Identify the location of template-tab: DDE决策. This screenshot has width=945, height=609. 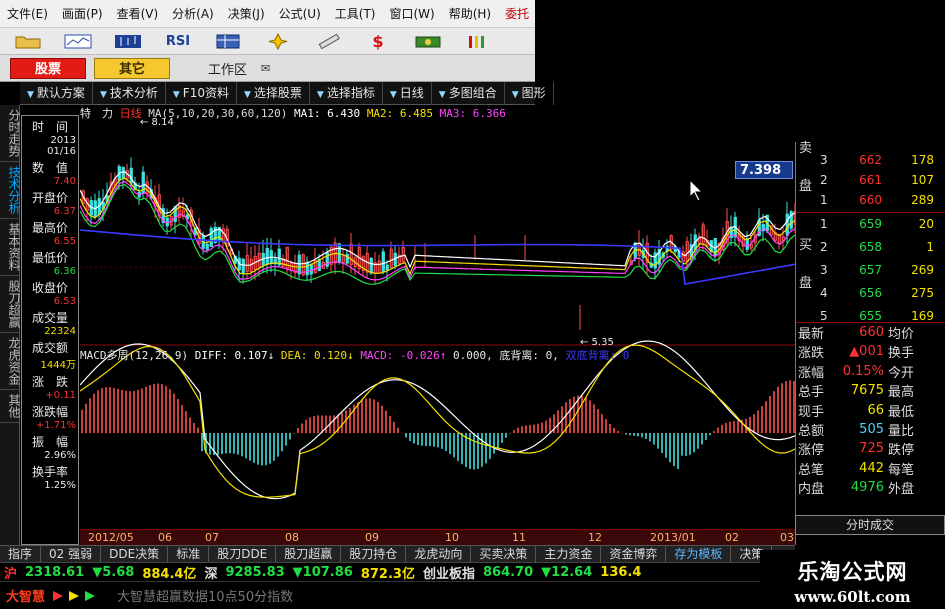
(135, 554).